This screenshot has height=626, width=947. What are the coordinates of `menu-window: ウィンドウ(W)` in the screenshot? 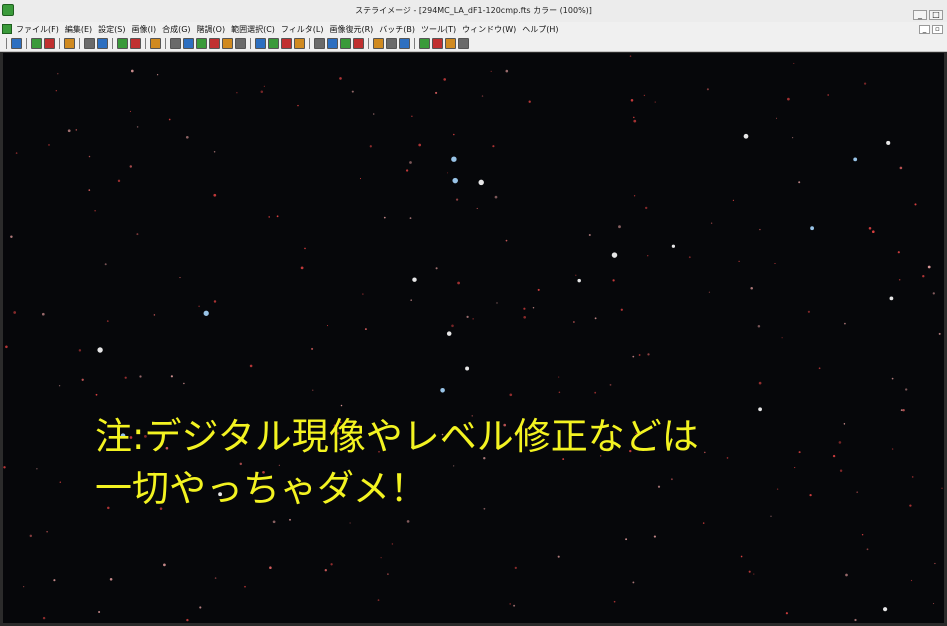 It's located at (489, 29).